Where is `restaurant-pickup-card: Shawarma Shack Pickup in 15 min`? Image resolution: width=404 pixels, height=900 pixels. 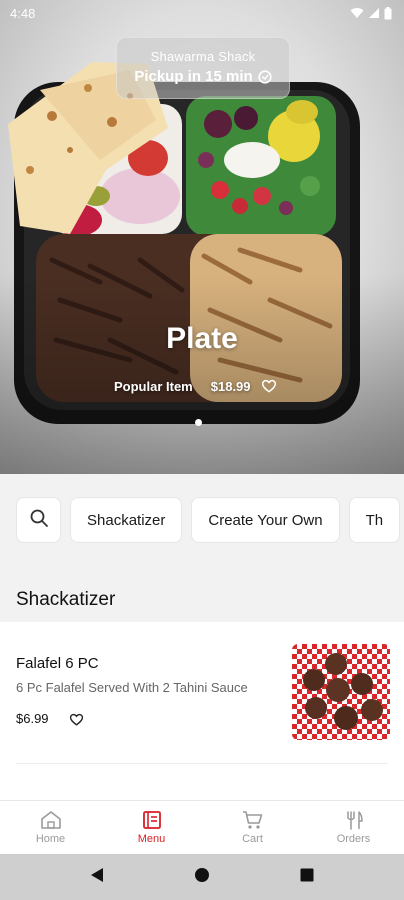
restaurant-pickup-card: Shawarma Shack Pickup in 15 min is located at coordinates (203, 68).